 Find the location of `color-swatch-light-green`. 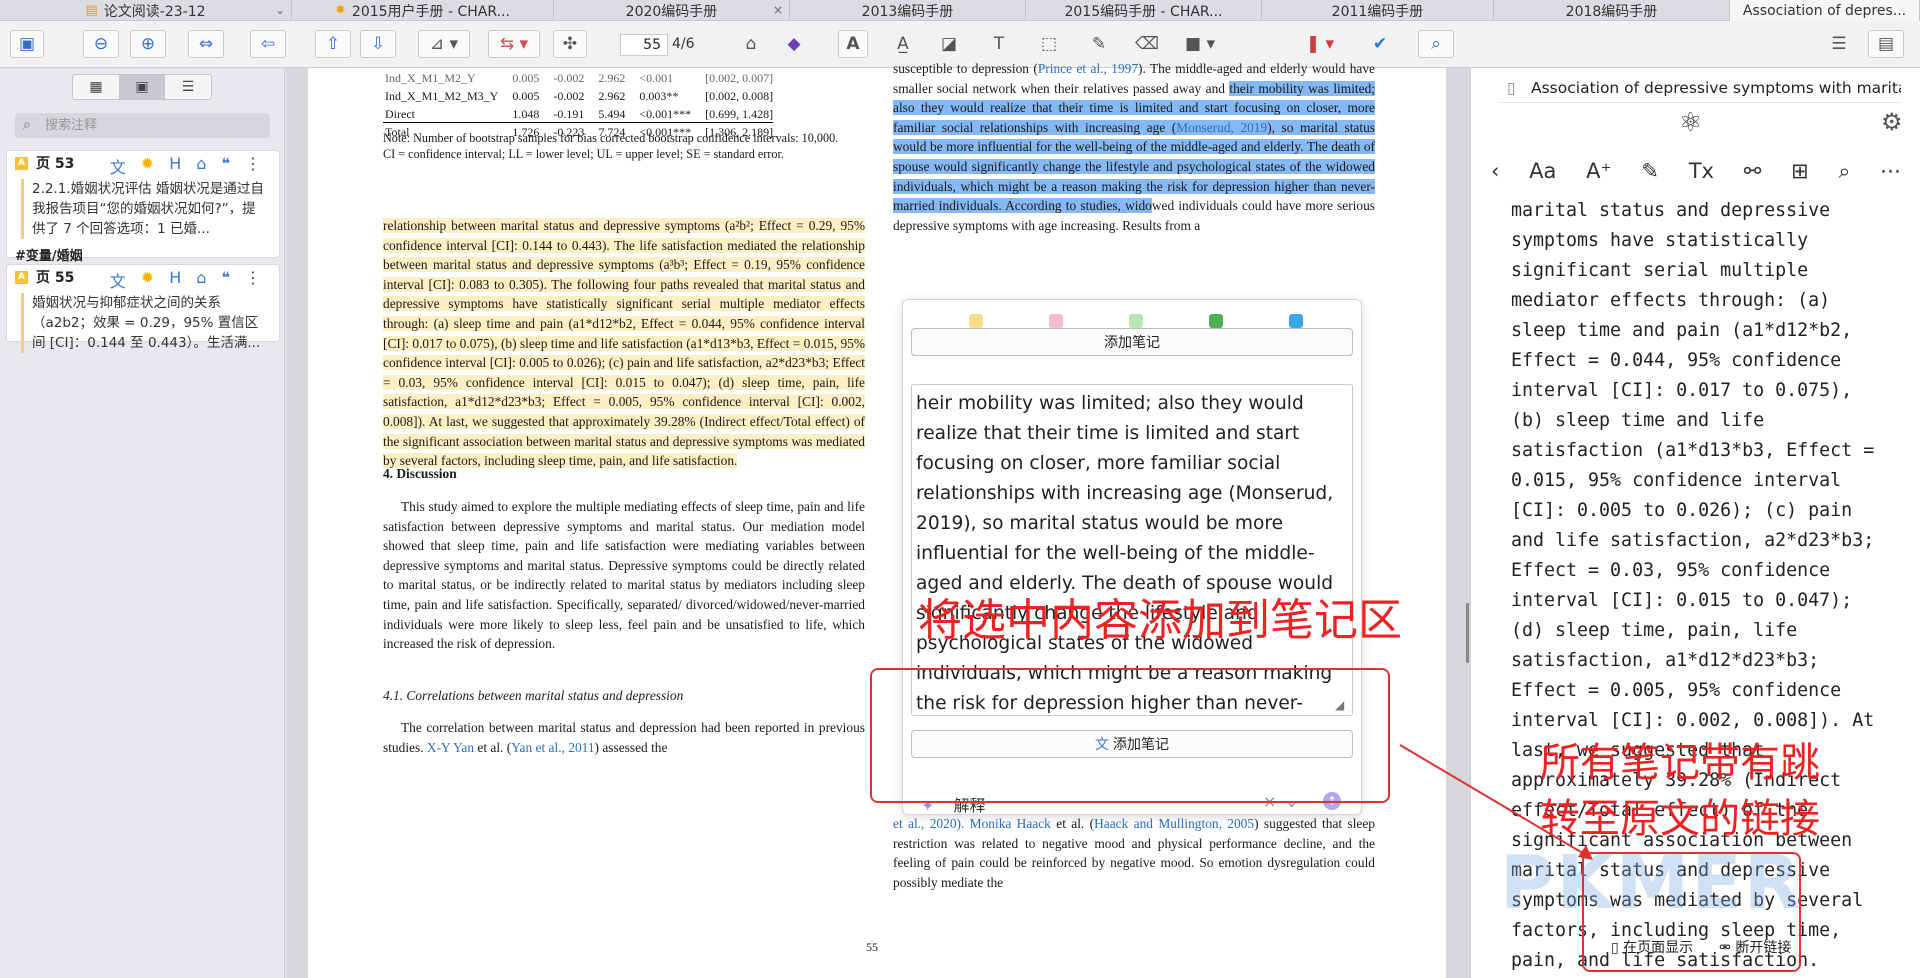

color-swatch-light-green is located at coordinates (1136, 321).